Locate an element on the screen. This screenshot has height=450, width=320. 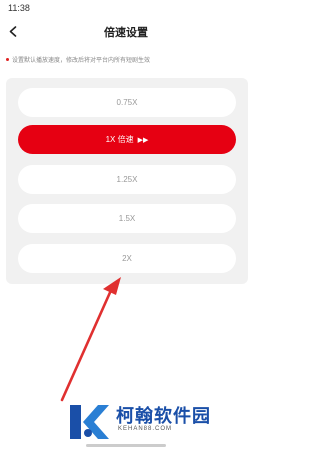
hint-text: 设置默认播放速度，修改后将对平台内所有短剧生效 is located at coordinates (126, 59).